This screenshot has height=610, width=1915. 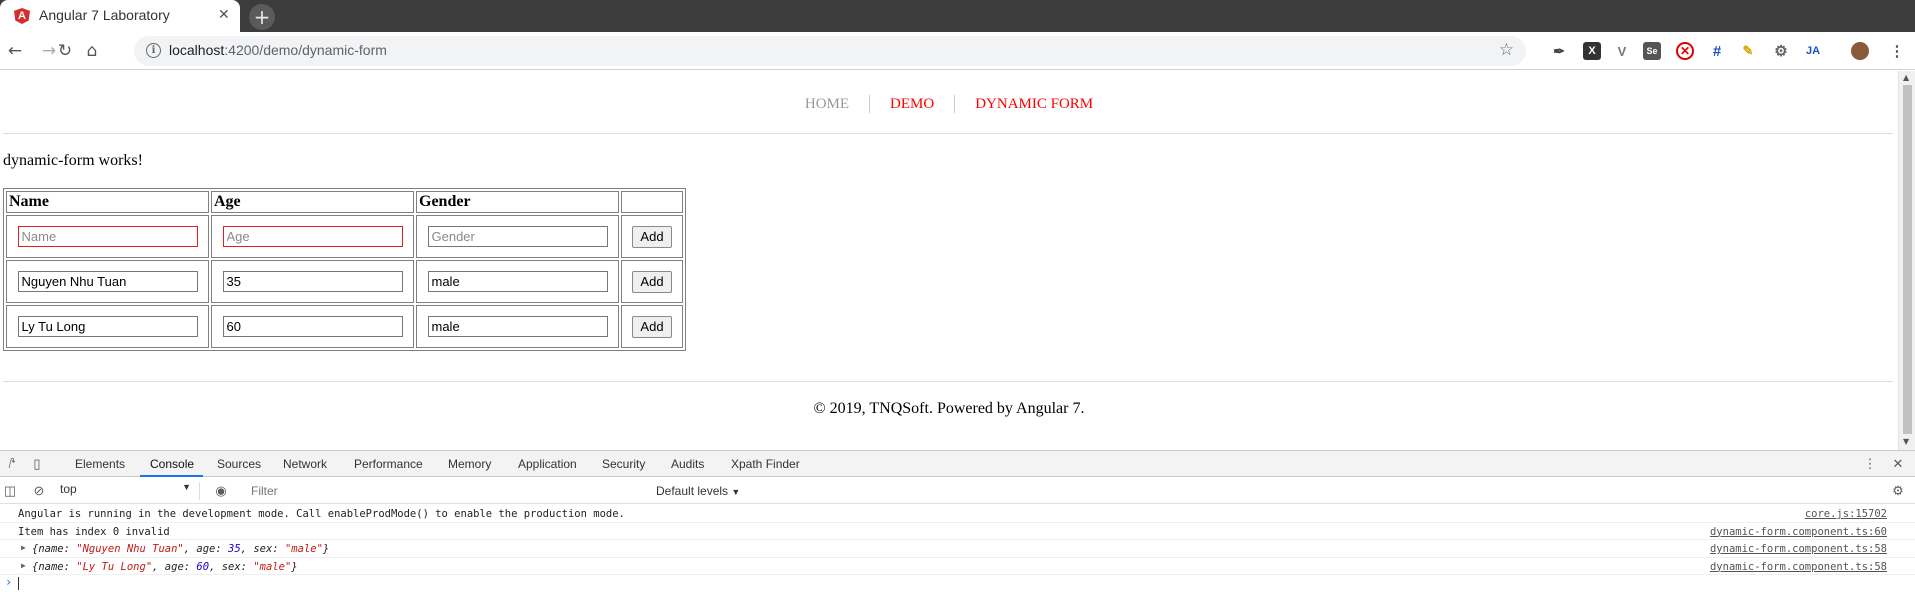 I want to click on devtools-menu-icon: ⋮, so click(x=1870, y=464).